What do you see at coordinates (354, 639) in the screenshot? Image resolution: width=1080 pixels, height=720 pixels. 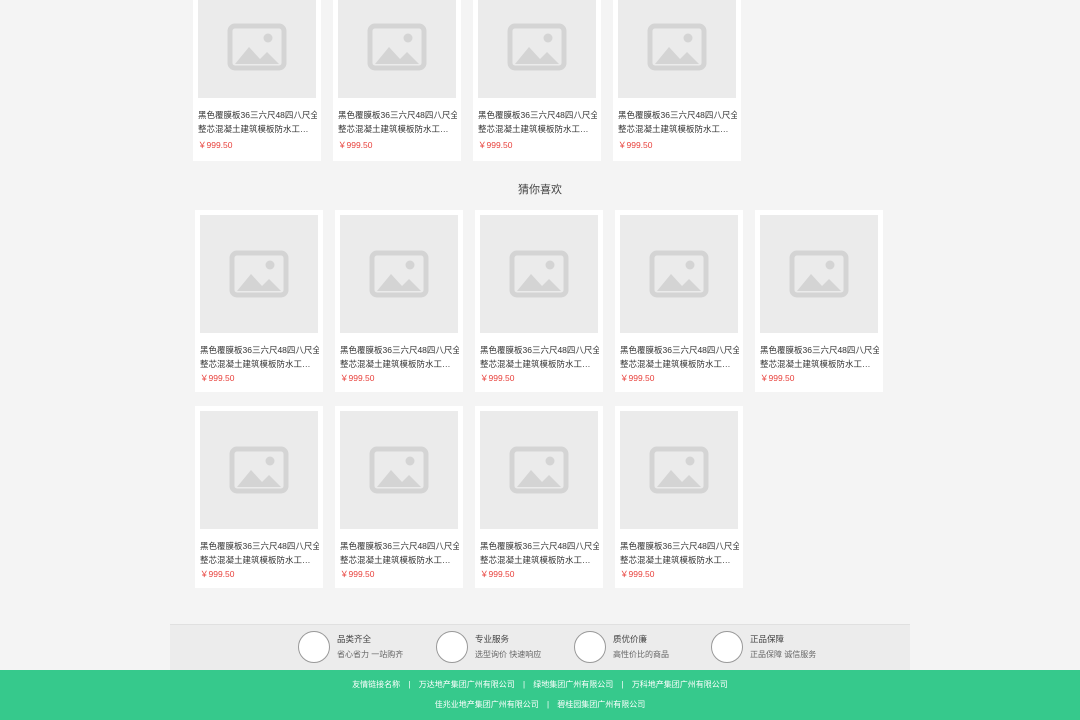 I see `service-title: 品类齐全` at bounding box center [354, 639].